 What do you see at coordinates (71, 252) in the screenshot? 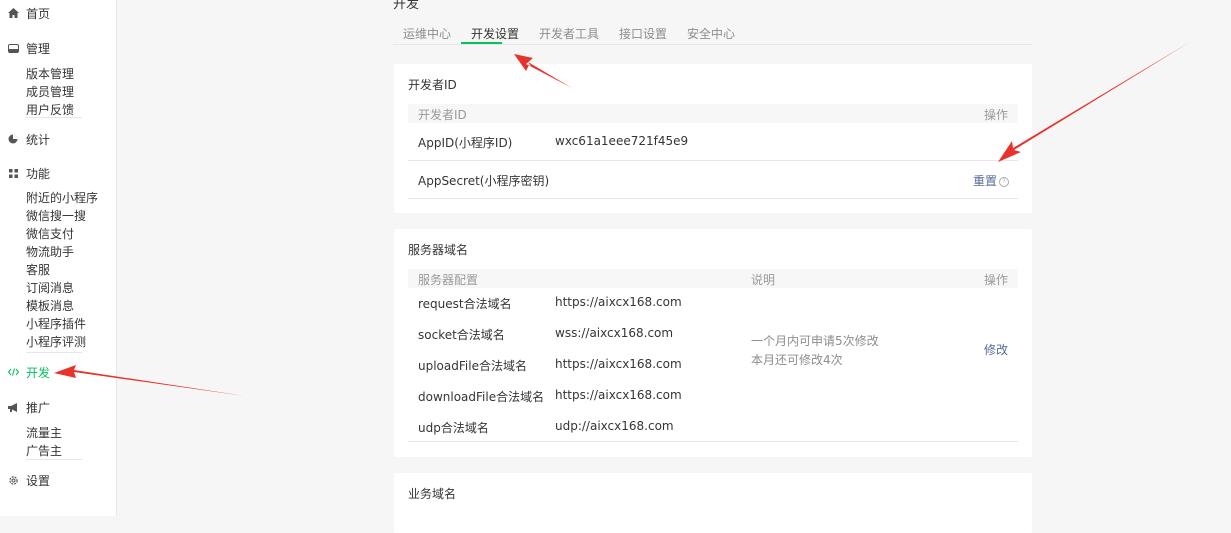
I see `nav-item-logistics: 物流助手` at bounding box center [71, 252].